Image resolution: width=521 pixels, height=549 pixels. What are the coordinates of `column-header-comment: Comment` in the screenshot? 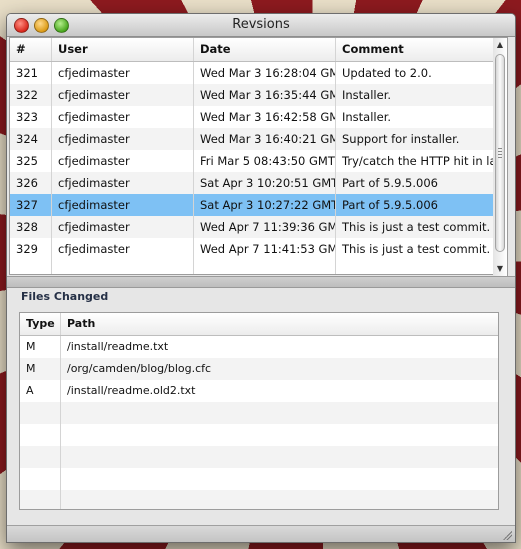 It's located at (414, 49).